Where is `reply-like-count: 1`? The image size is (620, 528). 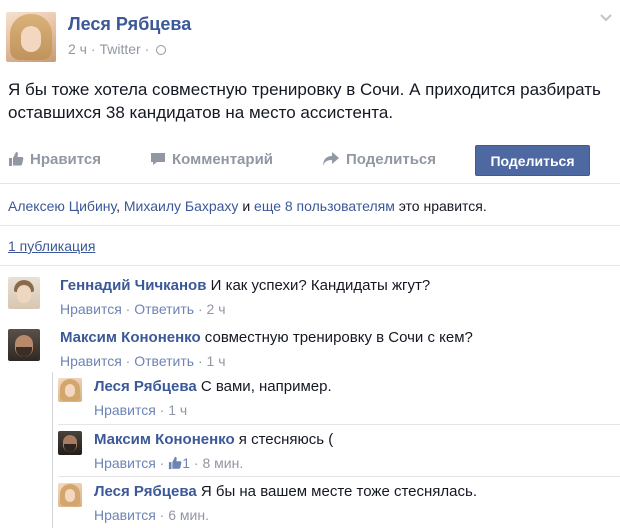
reply-like-count: 1 is located at coordinates (186, 463).